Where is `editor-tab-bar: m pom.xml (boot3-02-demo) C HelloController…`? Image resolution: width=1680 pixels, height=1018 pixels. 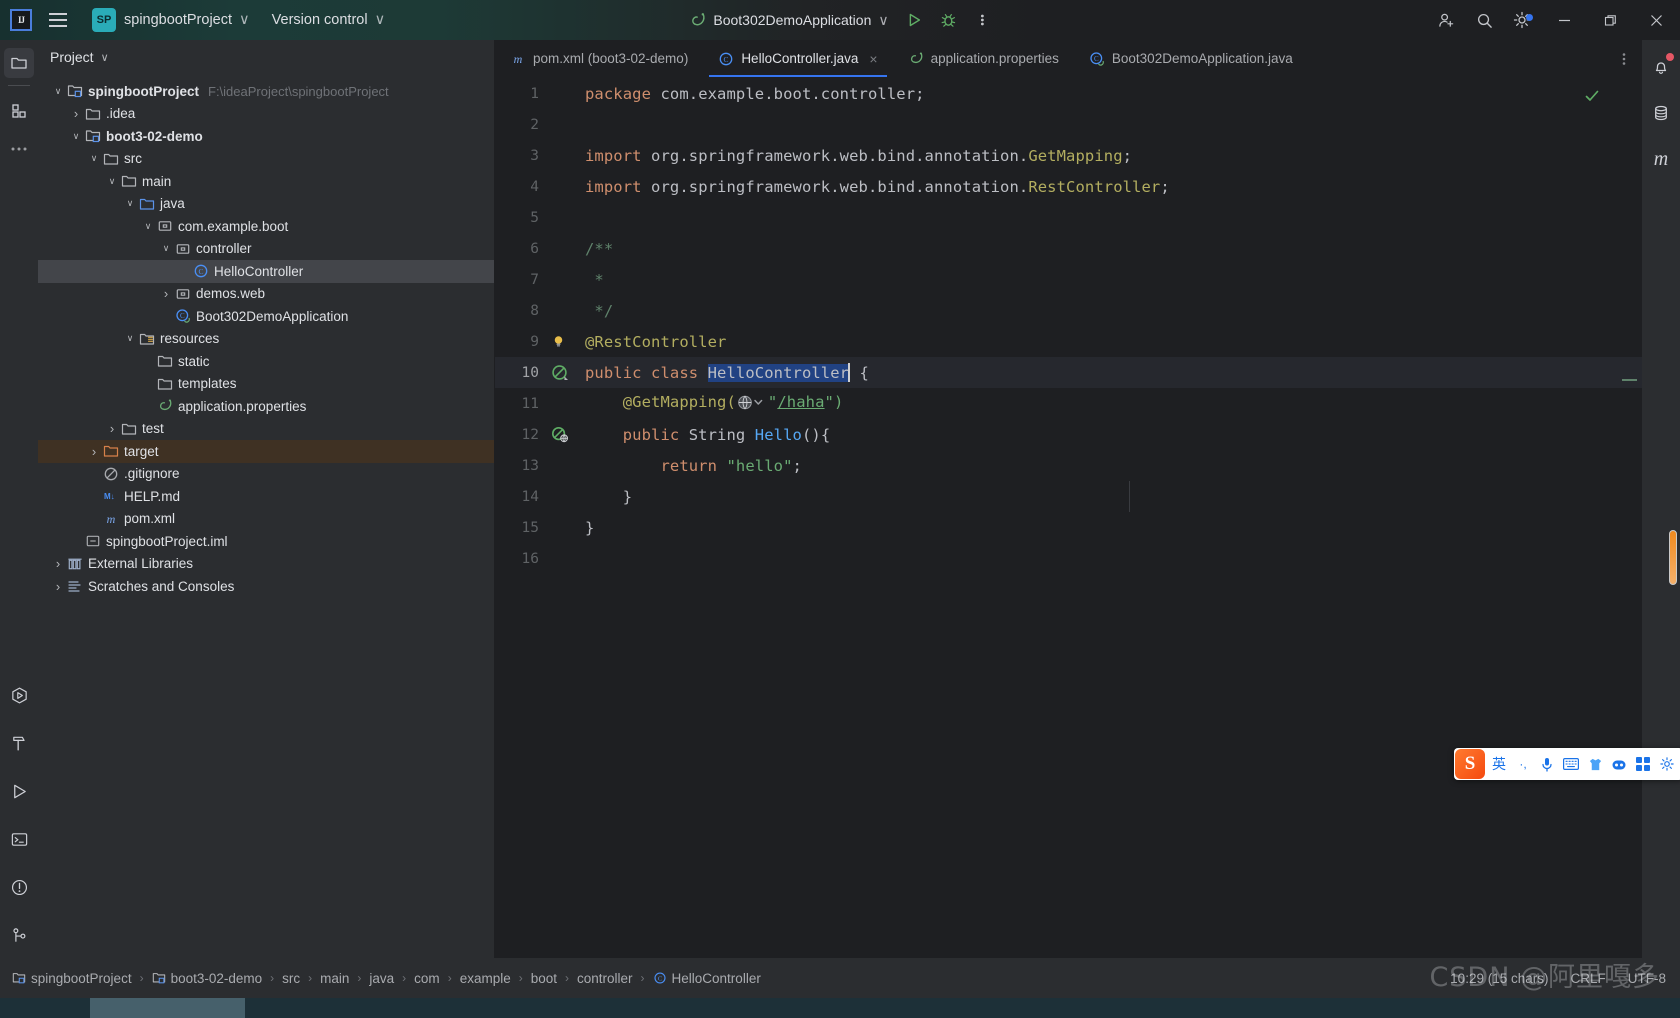
editor-tab-bar: m pom.xml (boot3-02-demo) C HelloController… is located at coordinates (1068, 59).